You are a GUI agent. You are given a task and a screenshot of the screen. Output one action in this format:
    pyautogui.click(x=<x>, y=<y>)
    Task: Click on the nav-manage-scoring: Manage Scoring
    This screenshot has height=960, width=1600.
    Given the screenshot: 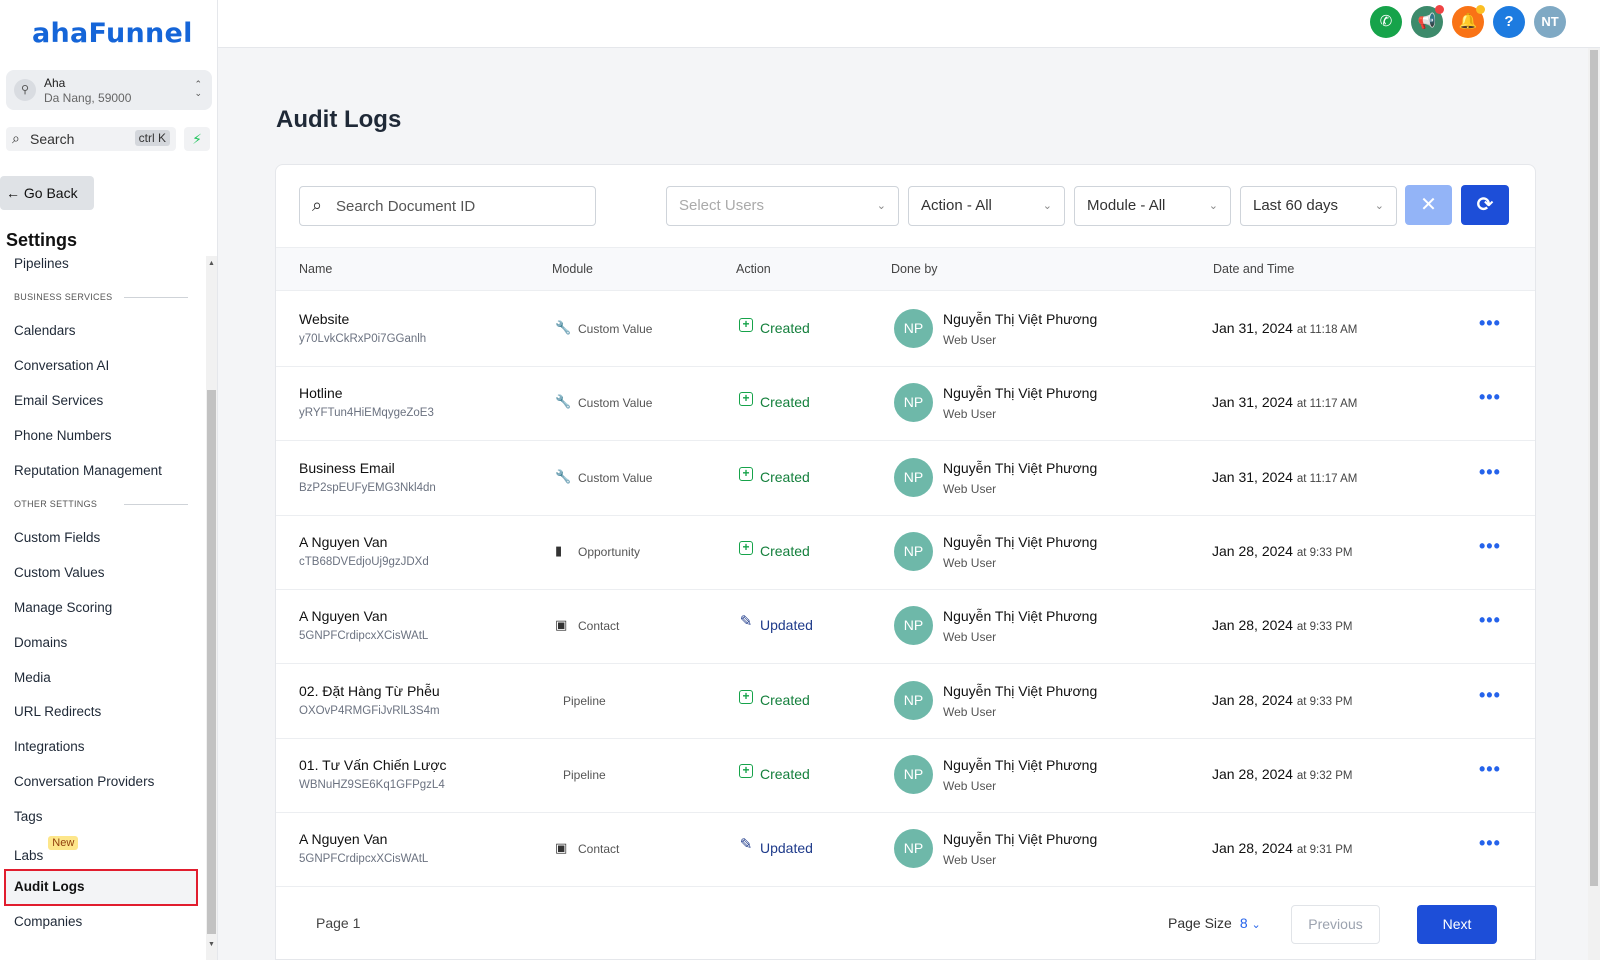 What is the action you would take?
    pyautogui.click(x=63, y=607)
    